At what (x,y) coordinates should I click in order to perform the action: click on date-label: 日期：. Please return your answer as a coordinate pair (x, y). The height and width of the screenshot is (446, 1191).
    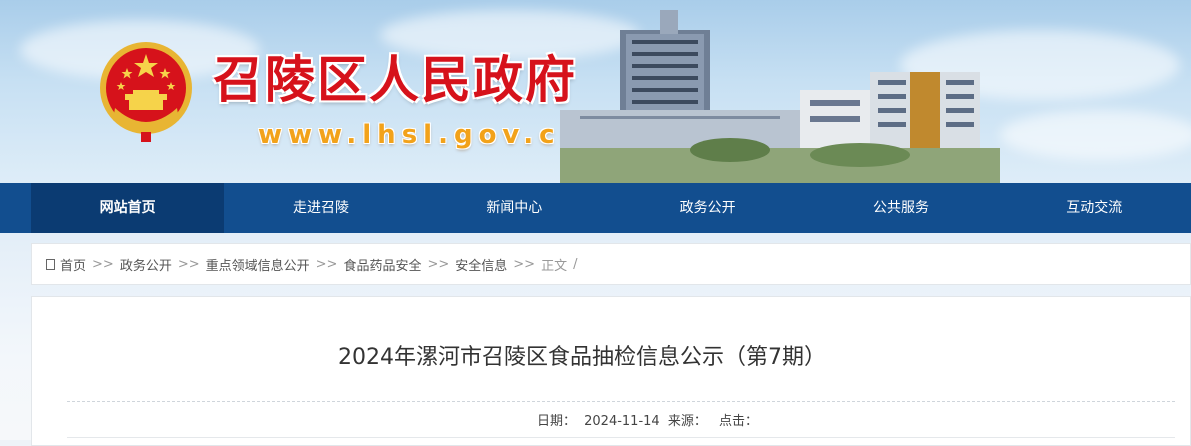
    Looking at the image, I should click on (556, 421).